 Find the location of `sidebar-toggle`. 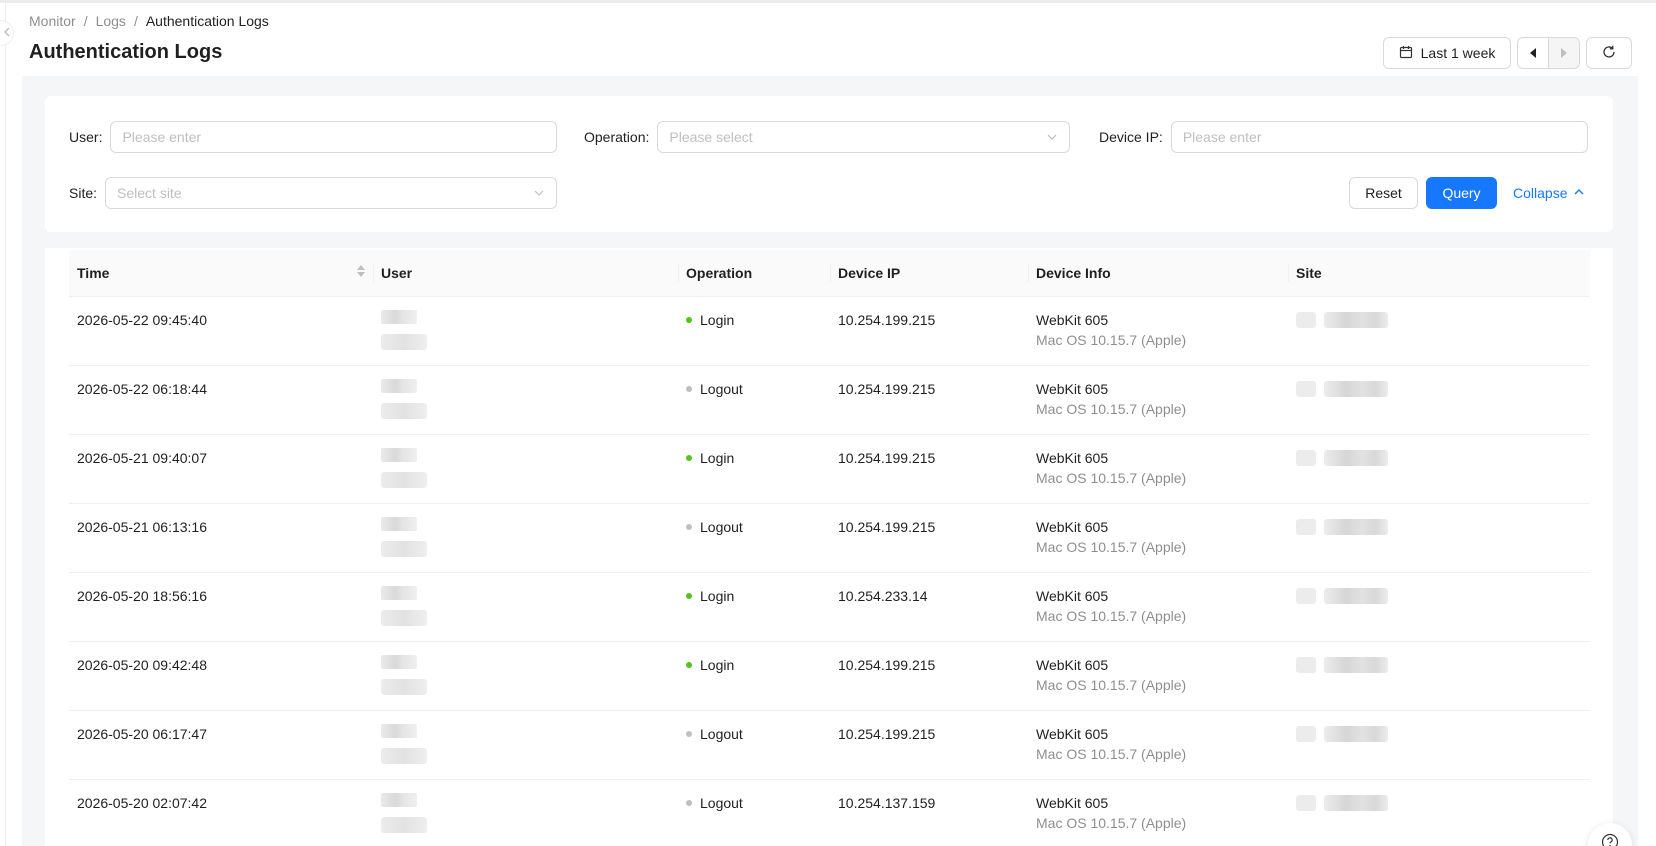

sidebar-toggle is located at coordinates (7, 33).